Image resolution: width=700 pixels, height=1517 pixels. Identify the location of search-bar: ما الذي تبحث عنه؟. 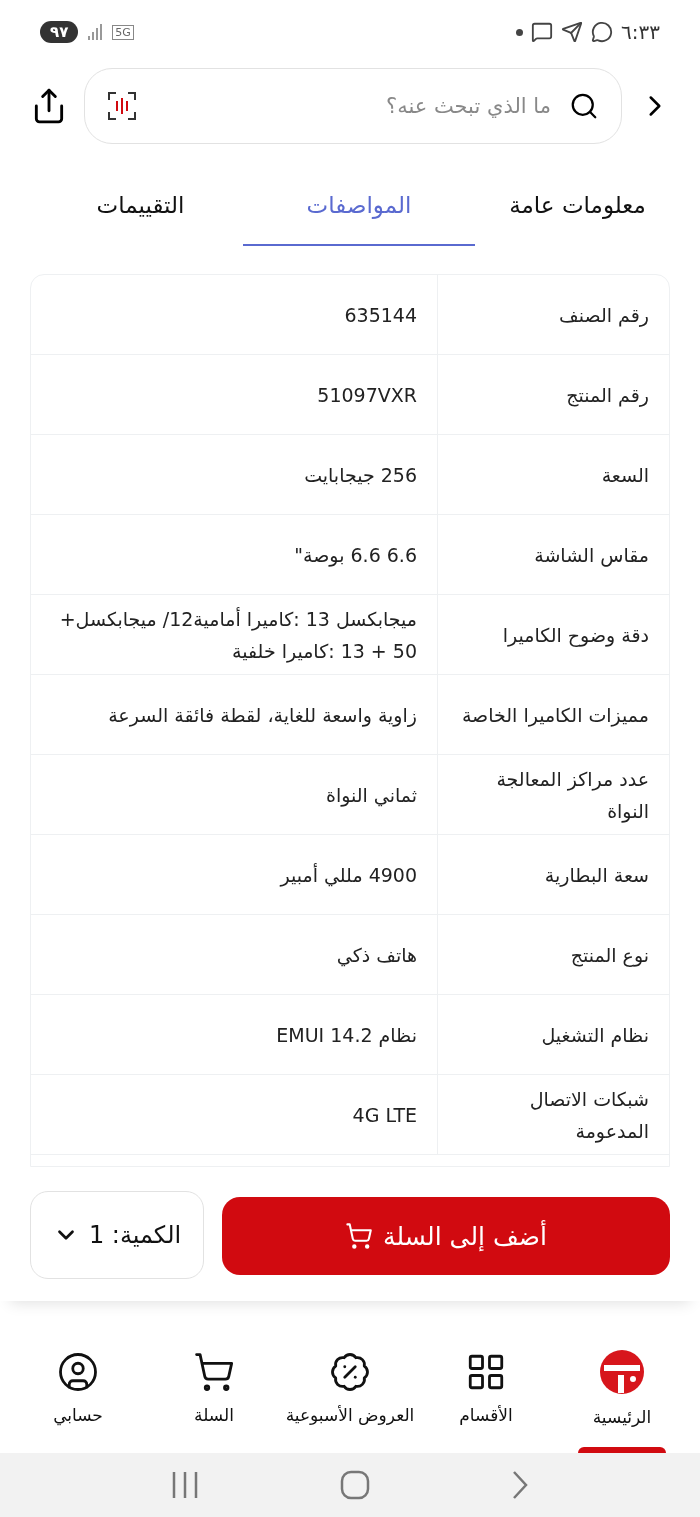
(353, 106).